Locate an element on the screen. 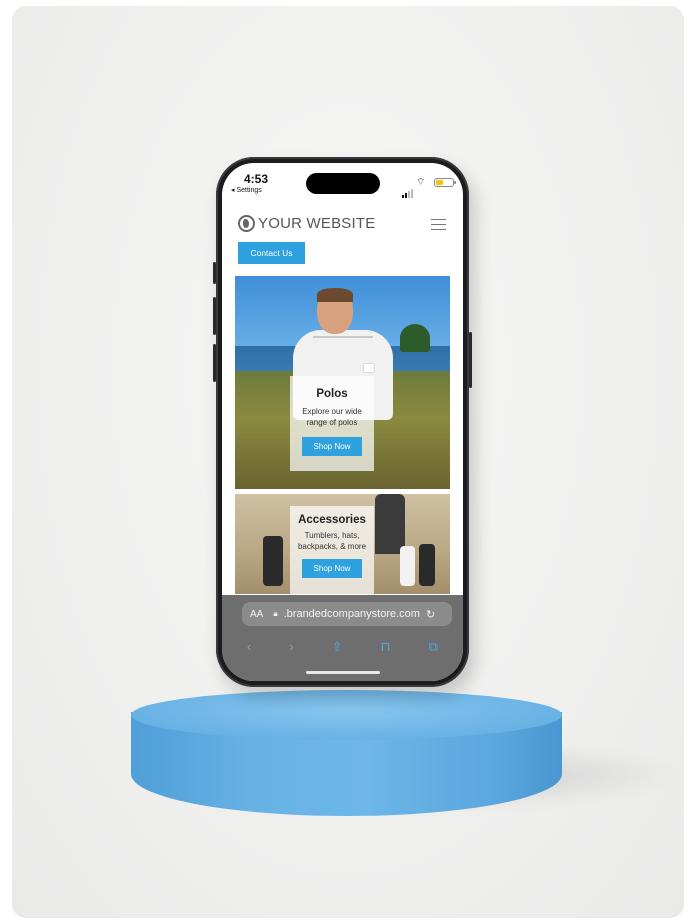 This screenshot has width=690, height=924. back-to-settings-link: ◂ Settings is located at coordinates (246, 190).